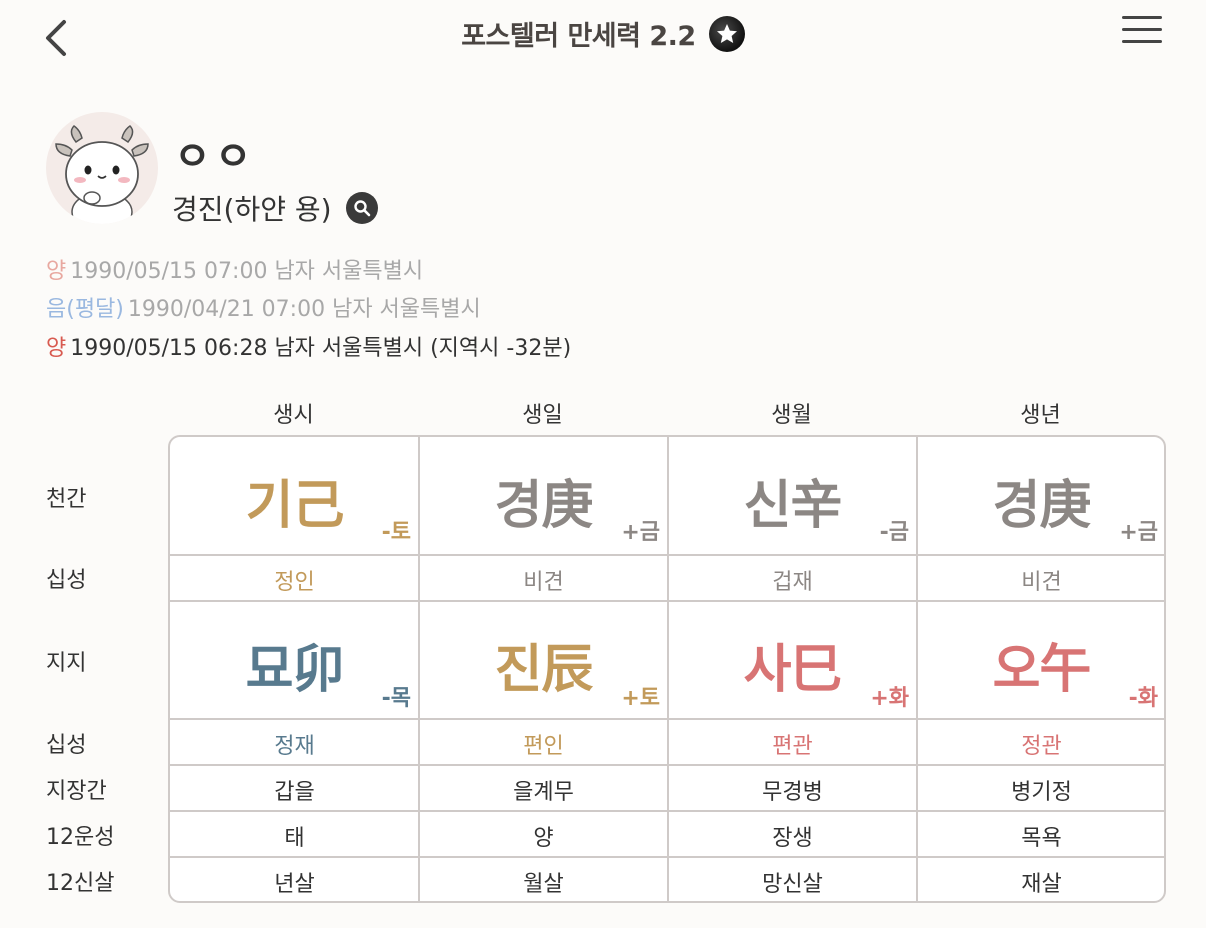  I want to click on column-header-hour: 생시, so click(293, 415).